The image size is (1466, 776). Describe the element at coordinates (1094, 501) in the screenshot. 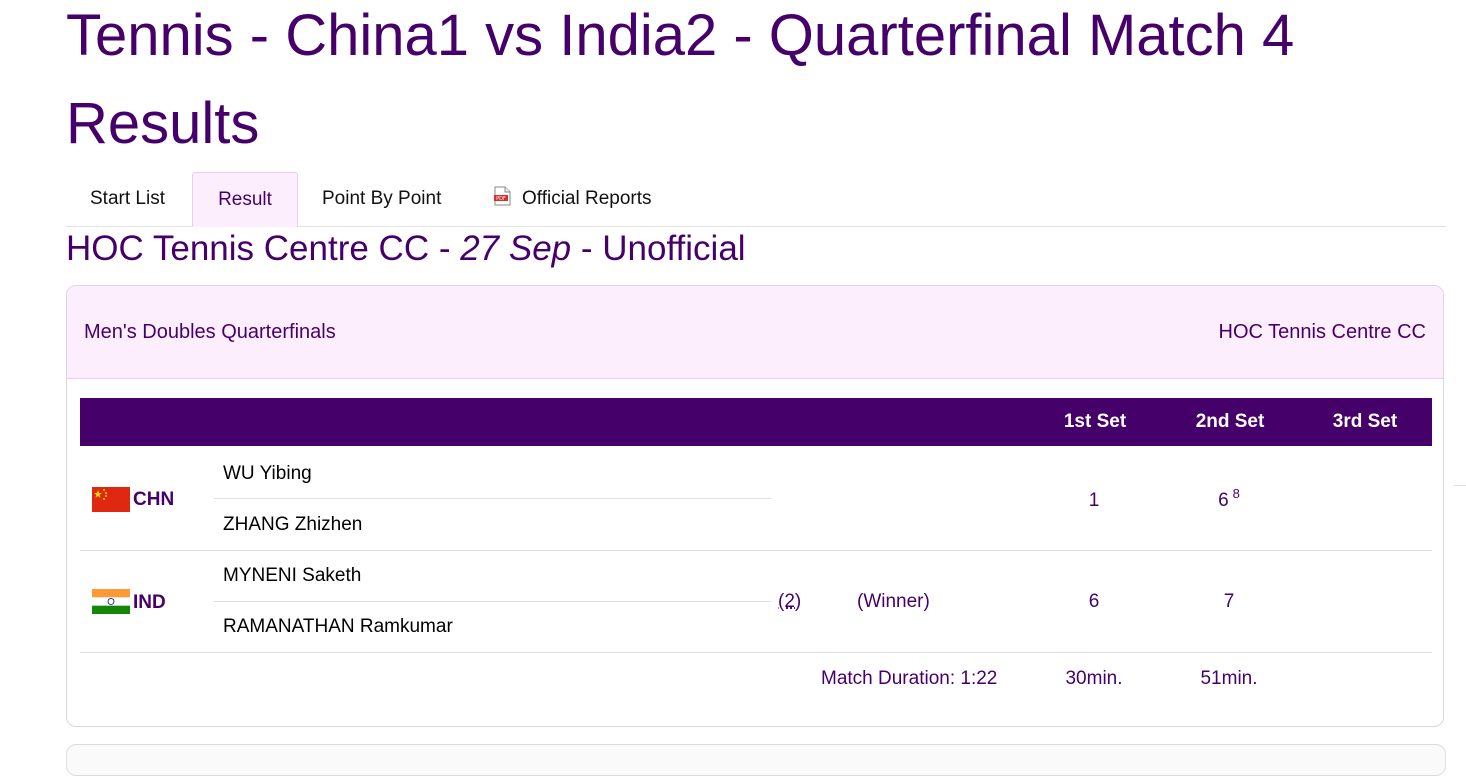

I see `chn-set-1-score: 1` at that location.